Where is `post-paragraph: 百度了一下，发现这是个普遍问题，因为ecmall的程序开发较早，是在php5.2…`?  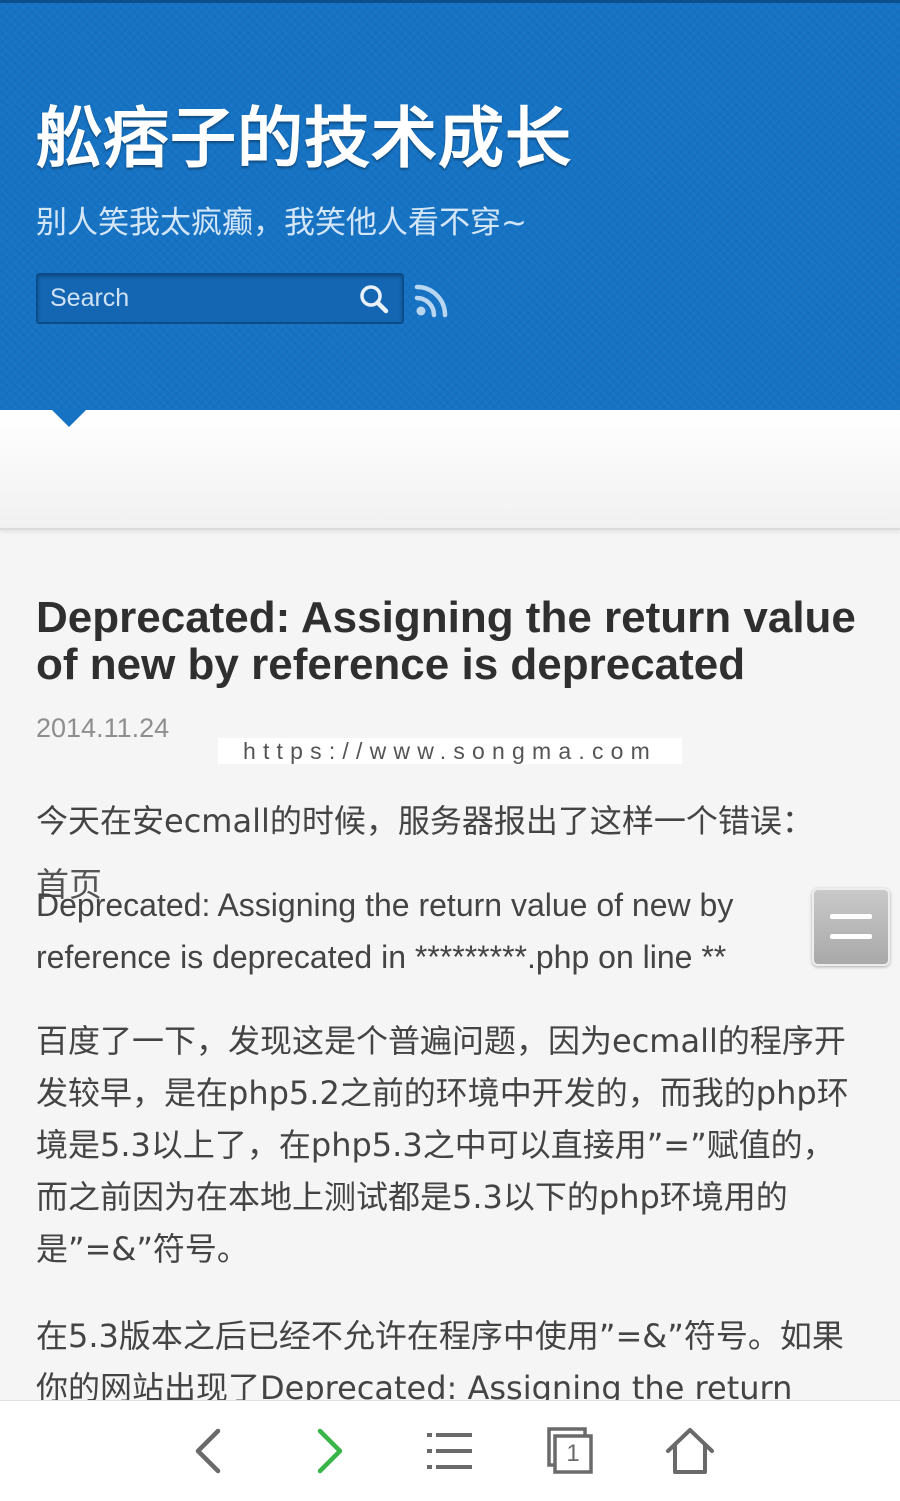 post-paragraph: 百度了一下，发现这是个普遍问题，因为ecmall的程序开发较早，是在php5.2… is located at coordinates (442, 1145).